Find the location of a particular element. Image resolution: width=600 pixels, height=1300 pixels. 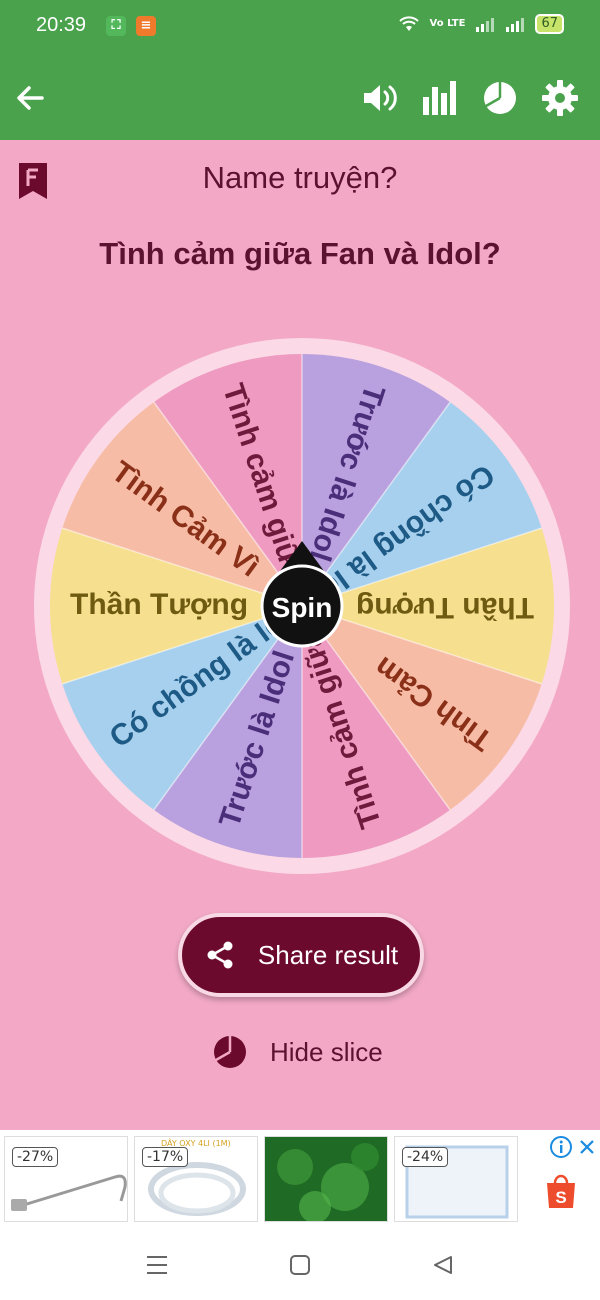

app-notification-icon: ⛶ is located at coordinates (116, 26).